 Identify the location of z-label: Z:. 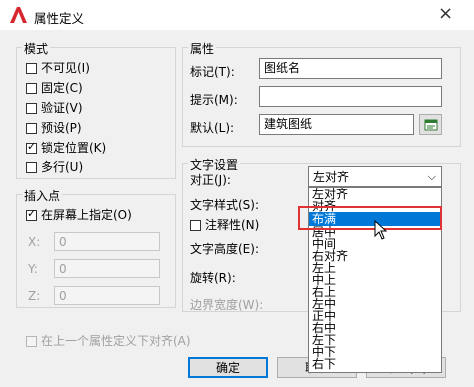
(34, 296).